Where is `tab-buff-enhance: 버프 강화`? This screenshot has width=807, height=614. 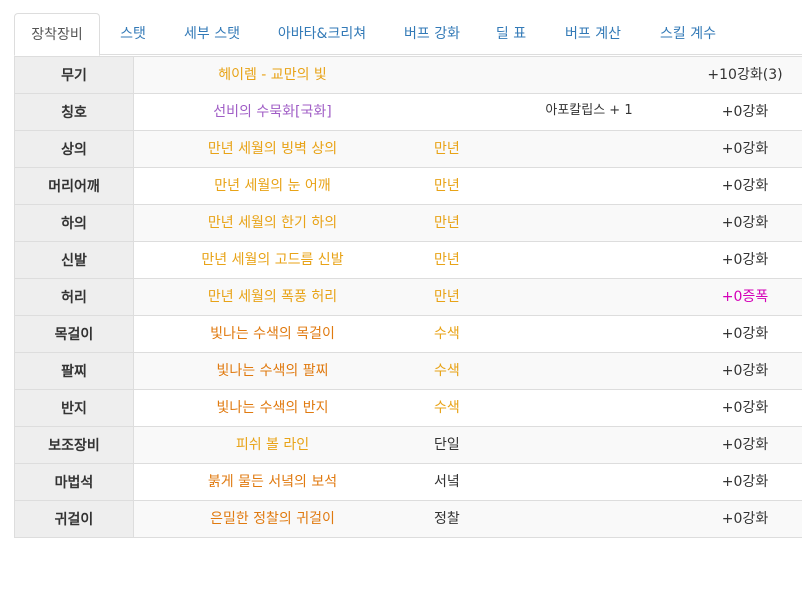 tab-buff-enhance: 버프 강화 is located at coordinates (432, 34).